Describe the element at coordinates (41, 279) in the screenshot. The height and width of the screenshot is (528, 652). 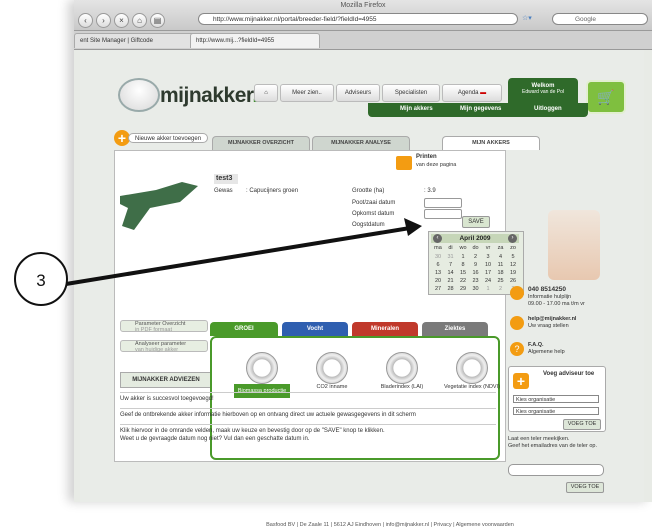
I see `callout-number: 3` at that location.